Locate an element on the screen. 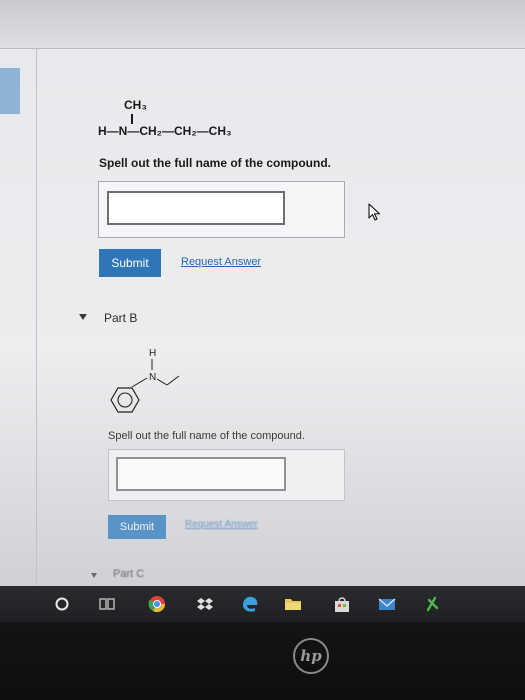  part-b-heading: Part B is located at coordinates (120, 318).